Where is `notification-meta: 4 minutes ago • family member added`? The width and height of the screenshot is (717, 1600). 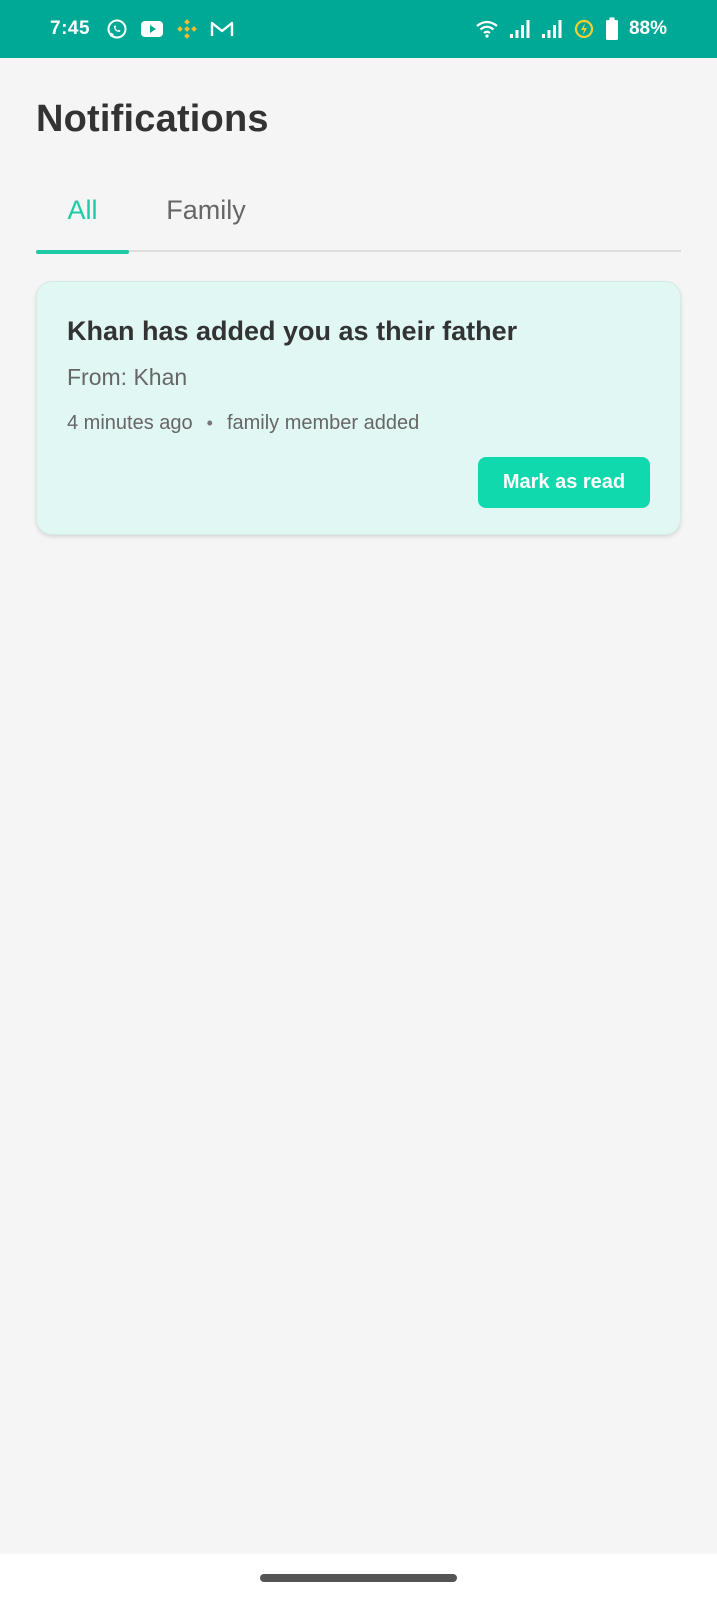
notification-meta: 4 minutes ago • family member added is located at coordinates (243, 423).